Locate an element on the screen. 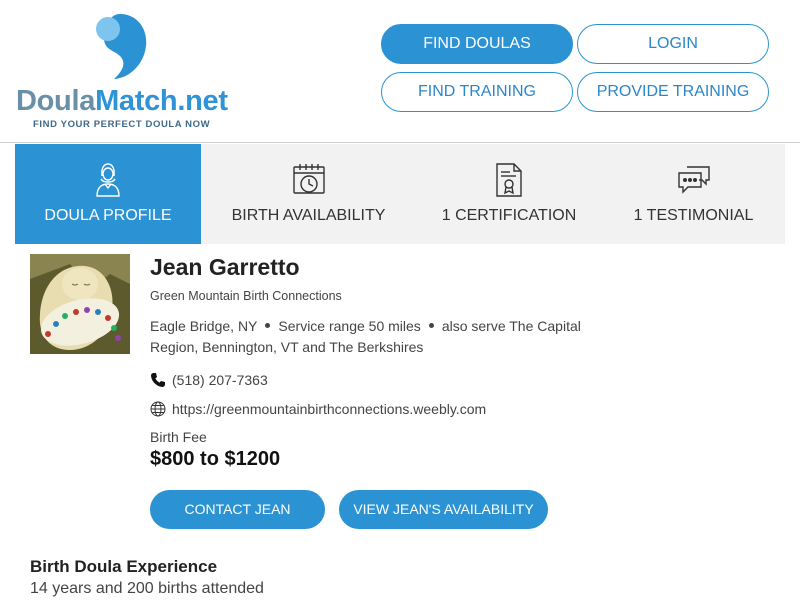  experience-text: 14 years and 200 births attended is located at coordinates (147, 588).